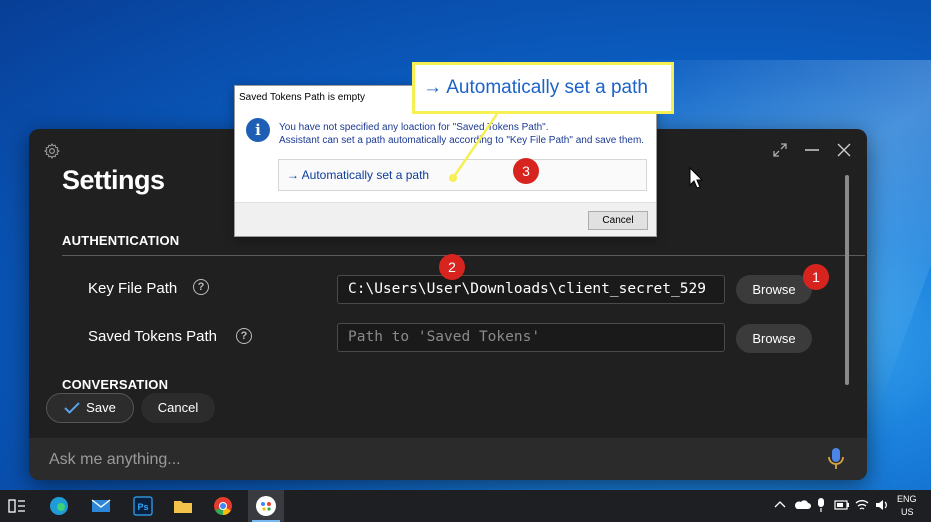  What do you see at coordinates (266, 506) in the screenshot?
I see `assistant-icon` at bounding box center [266, 506].